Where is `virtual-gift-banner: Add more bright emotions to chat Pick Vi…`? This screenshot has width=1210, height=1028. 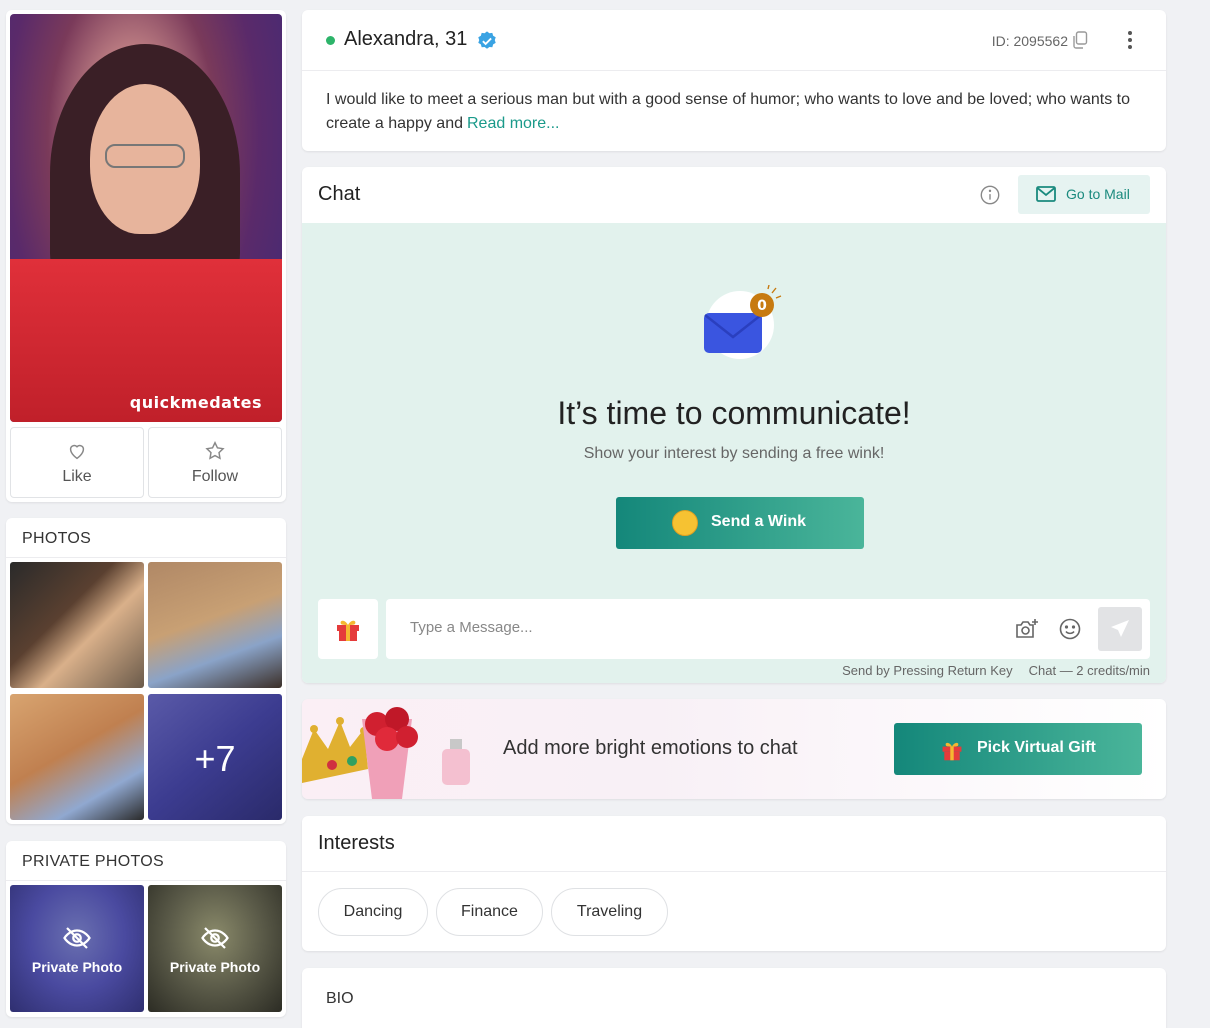
virtual-gift-banner: Add more bright emotions to chat Pick Vi… is located at coordinates (734, 749).